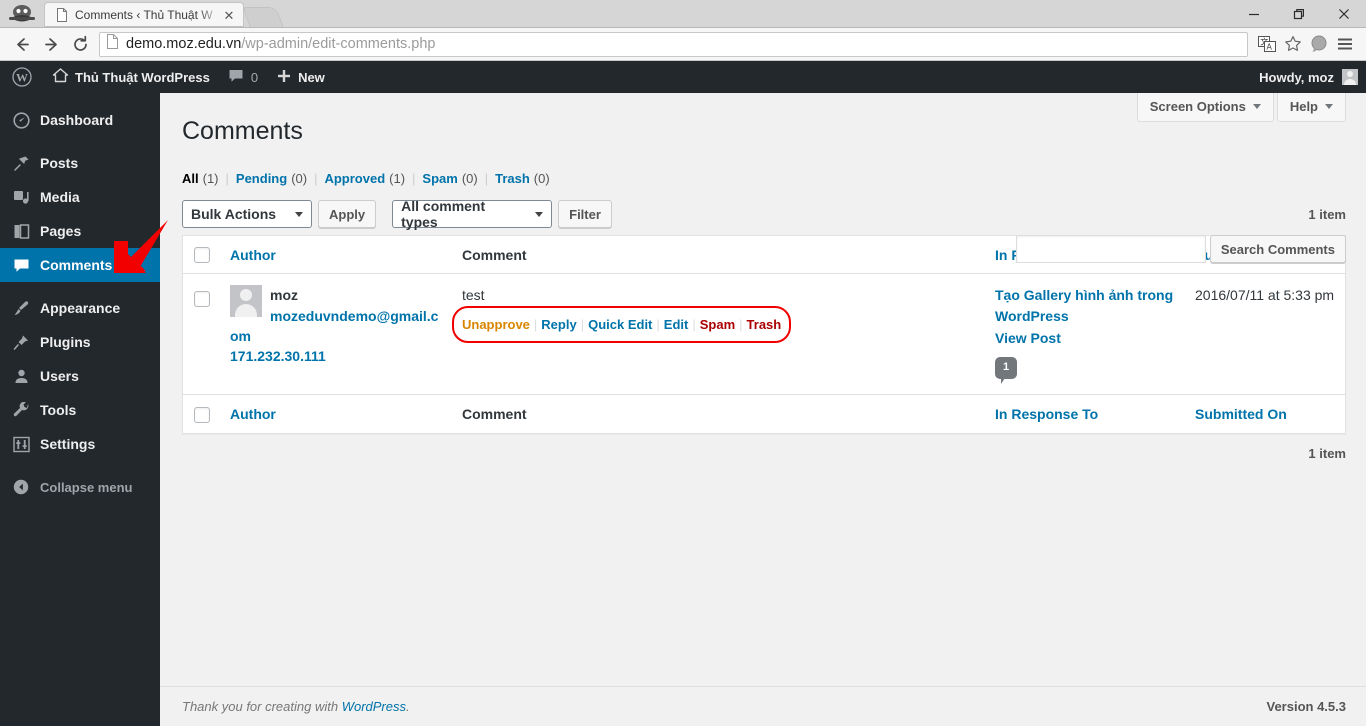  I want to click on browser-tab-title: Comments ‹ Thủ Thuật W, so click(144, 15).